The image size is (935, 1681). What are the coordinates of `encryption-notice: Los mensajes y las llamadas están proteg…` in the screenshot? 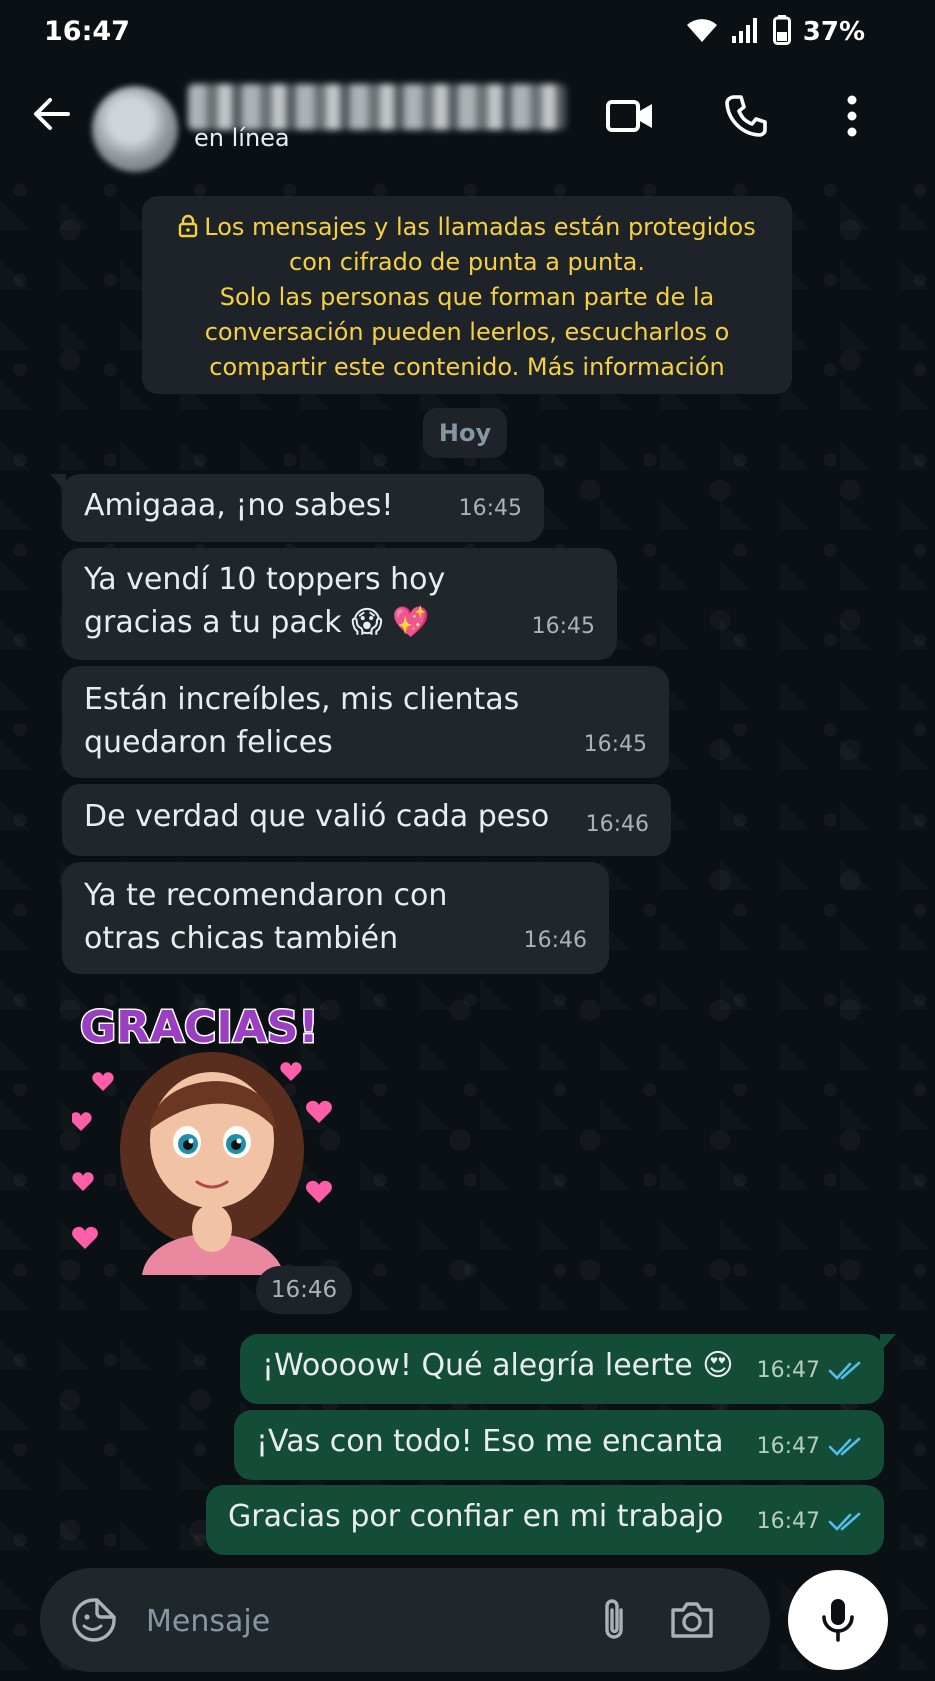 It's located at (467, 295).